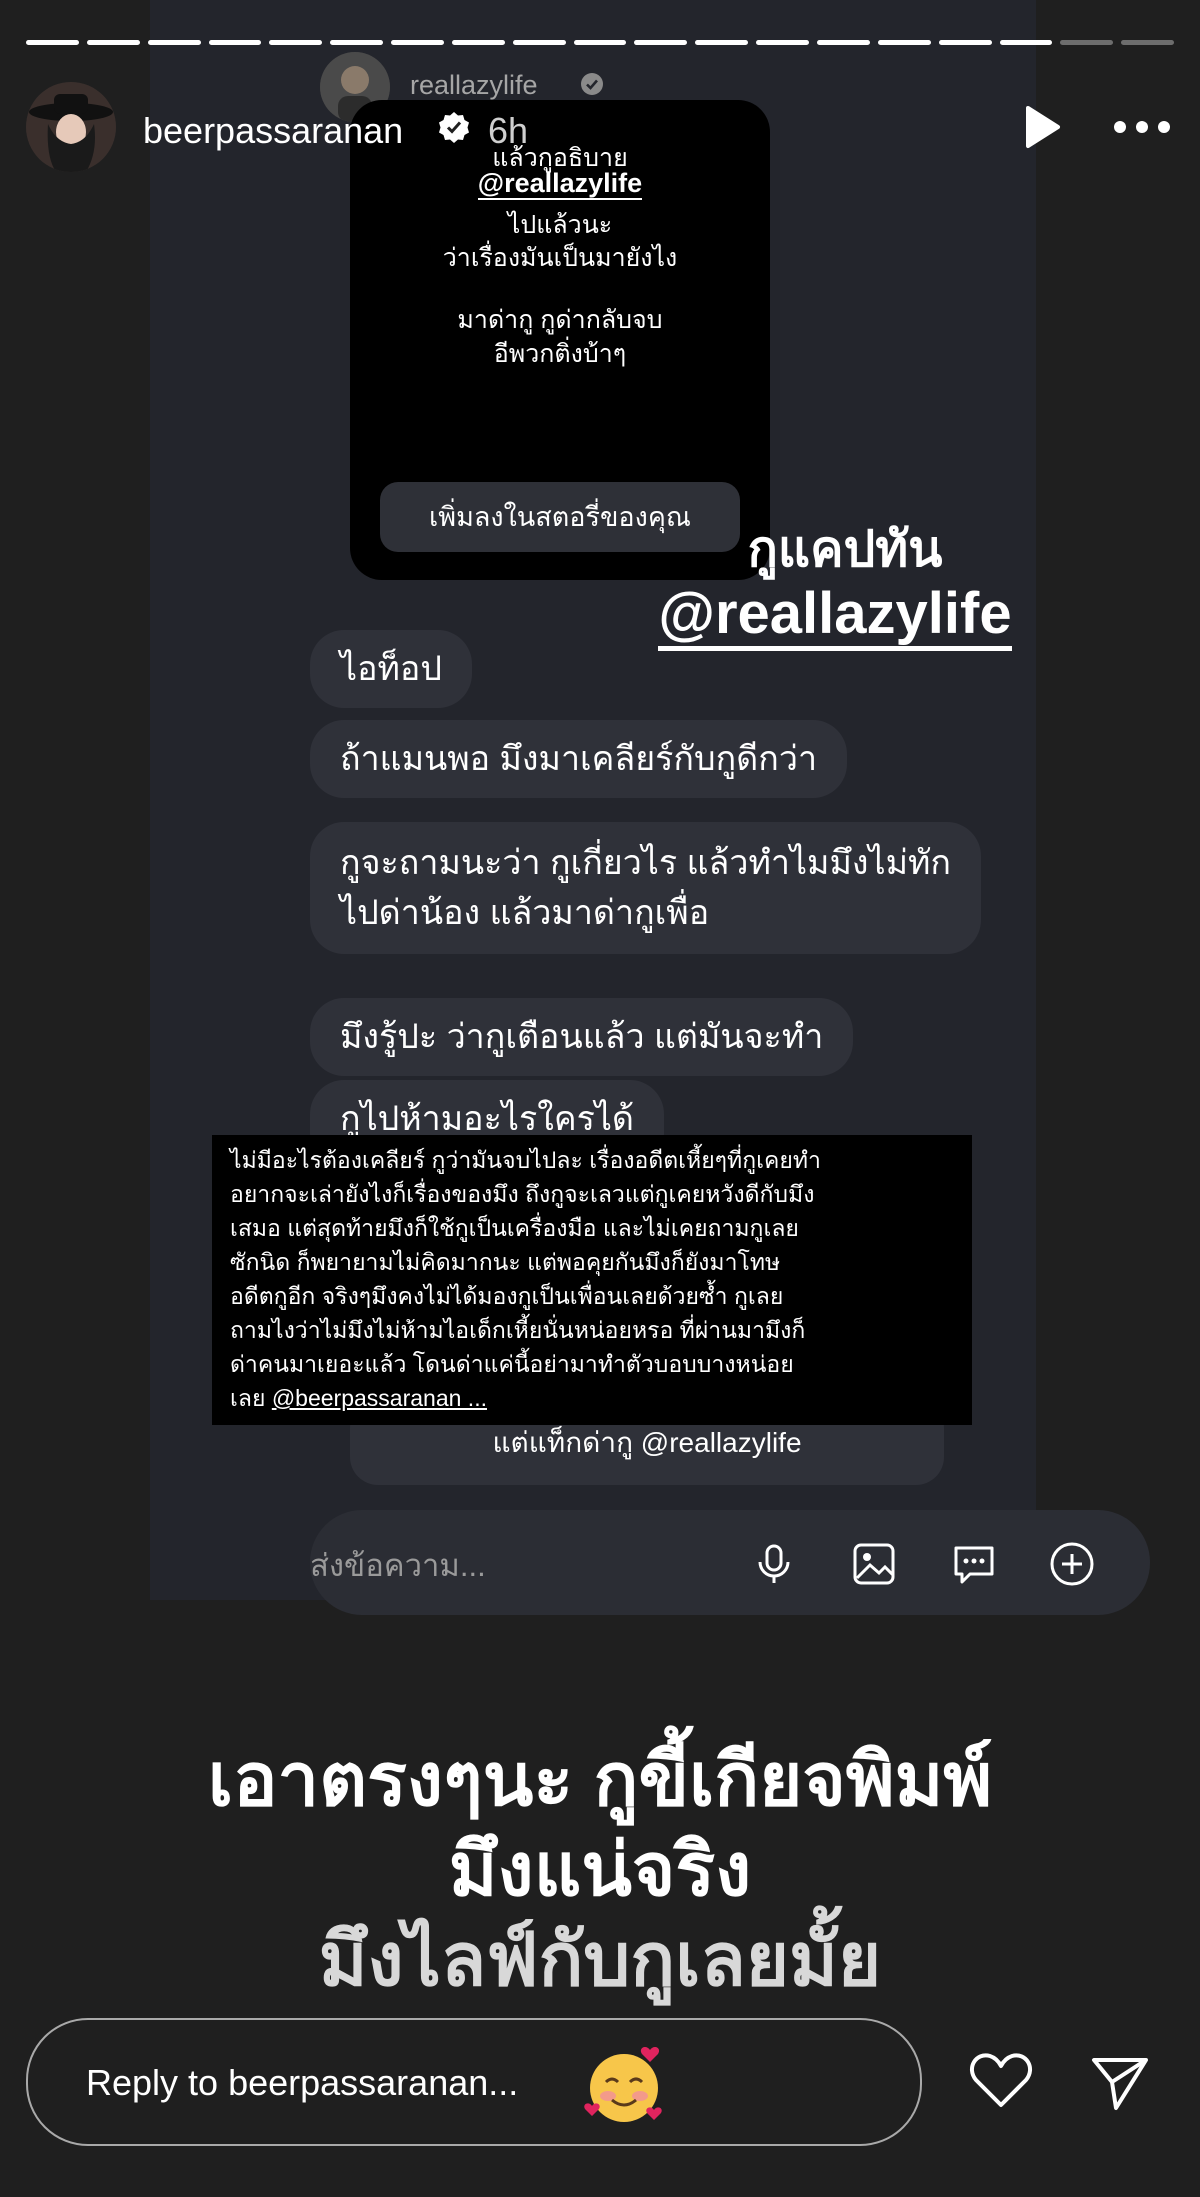  I want to click on story-progress-bar, so click(600, 42).